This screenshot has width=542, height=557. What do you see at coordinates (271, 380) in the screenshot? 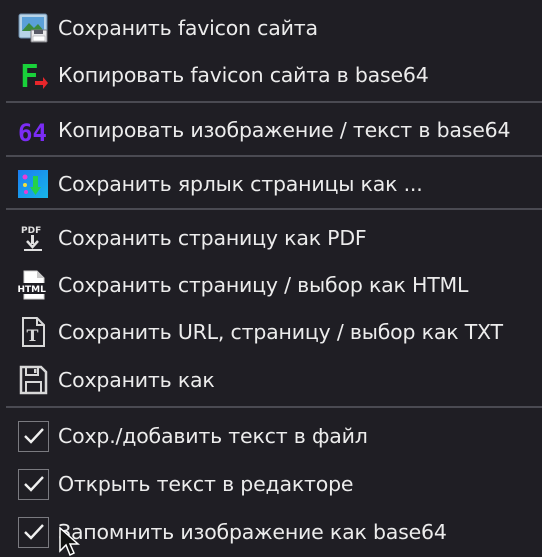
I see `menu-item-save-as: Сохранить как` at bounding box center [271, 380].